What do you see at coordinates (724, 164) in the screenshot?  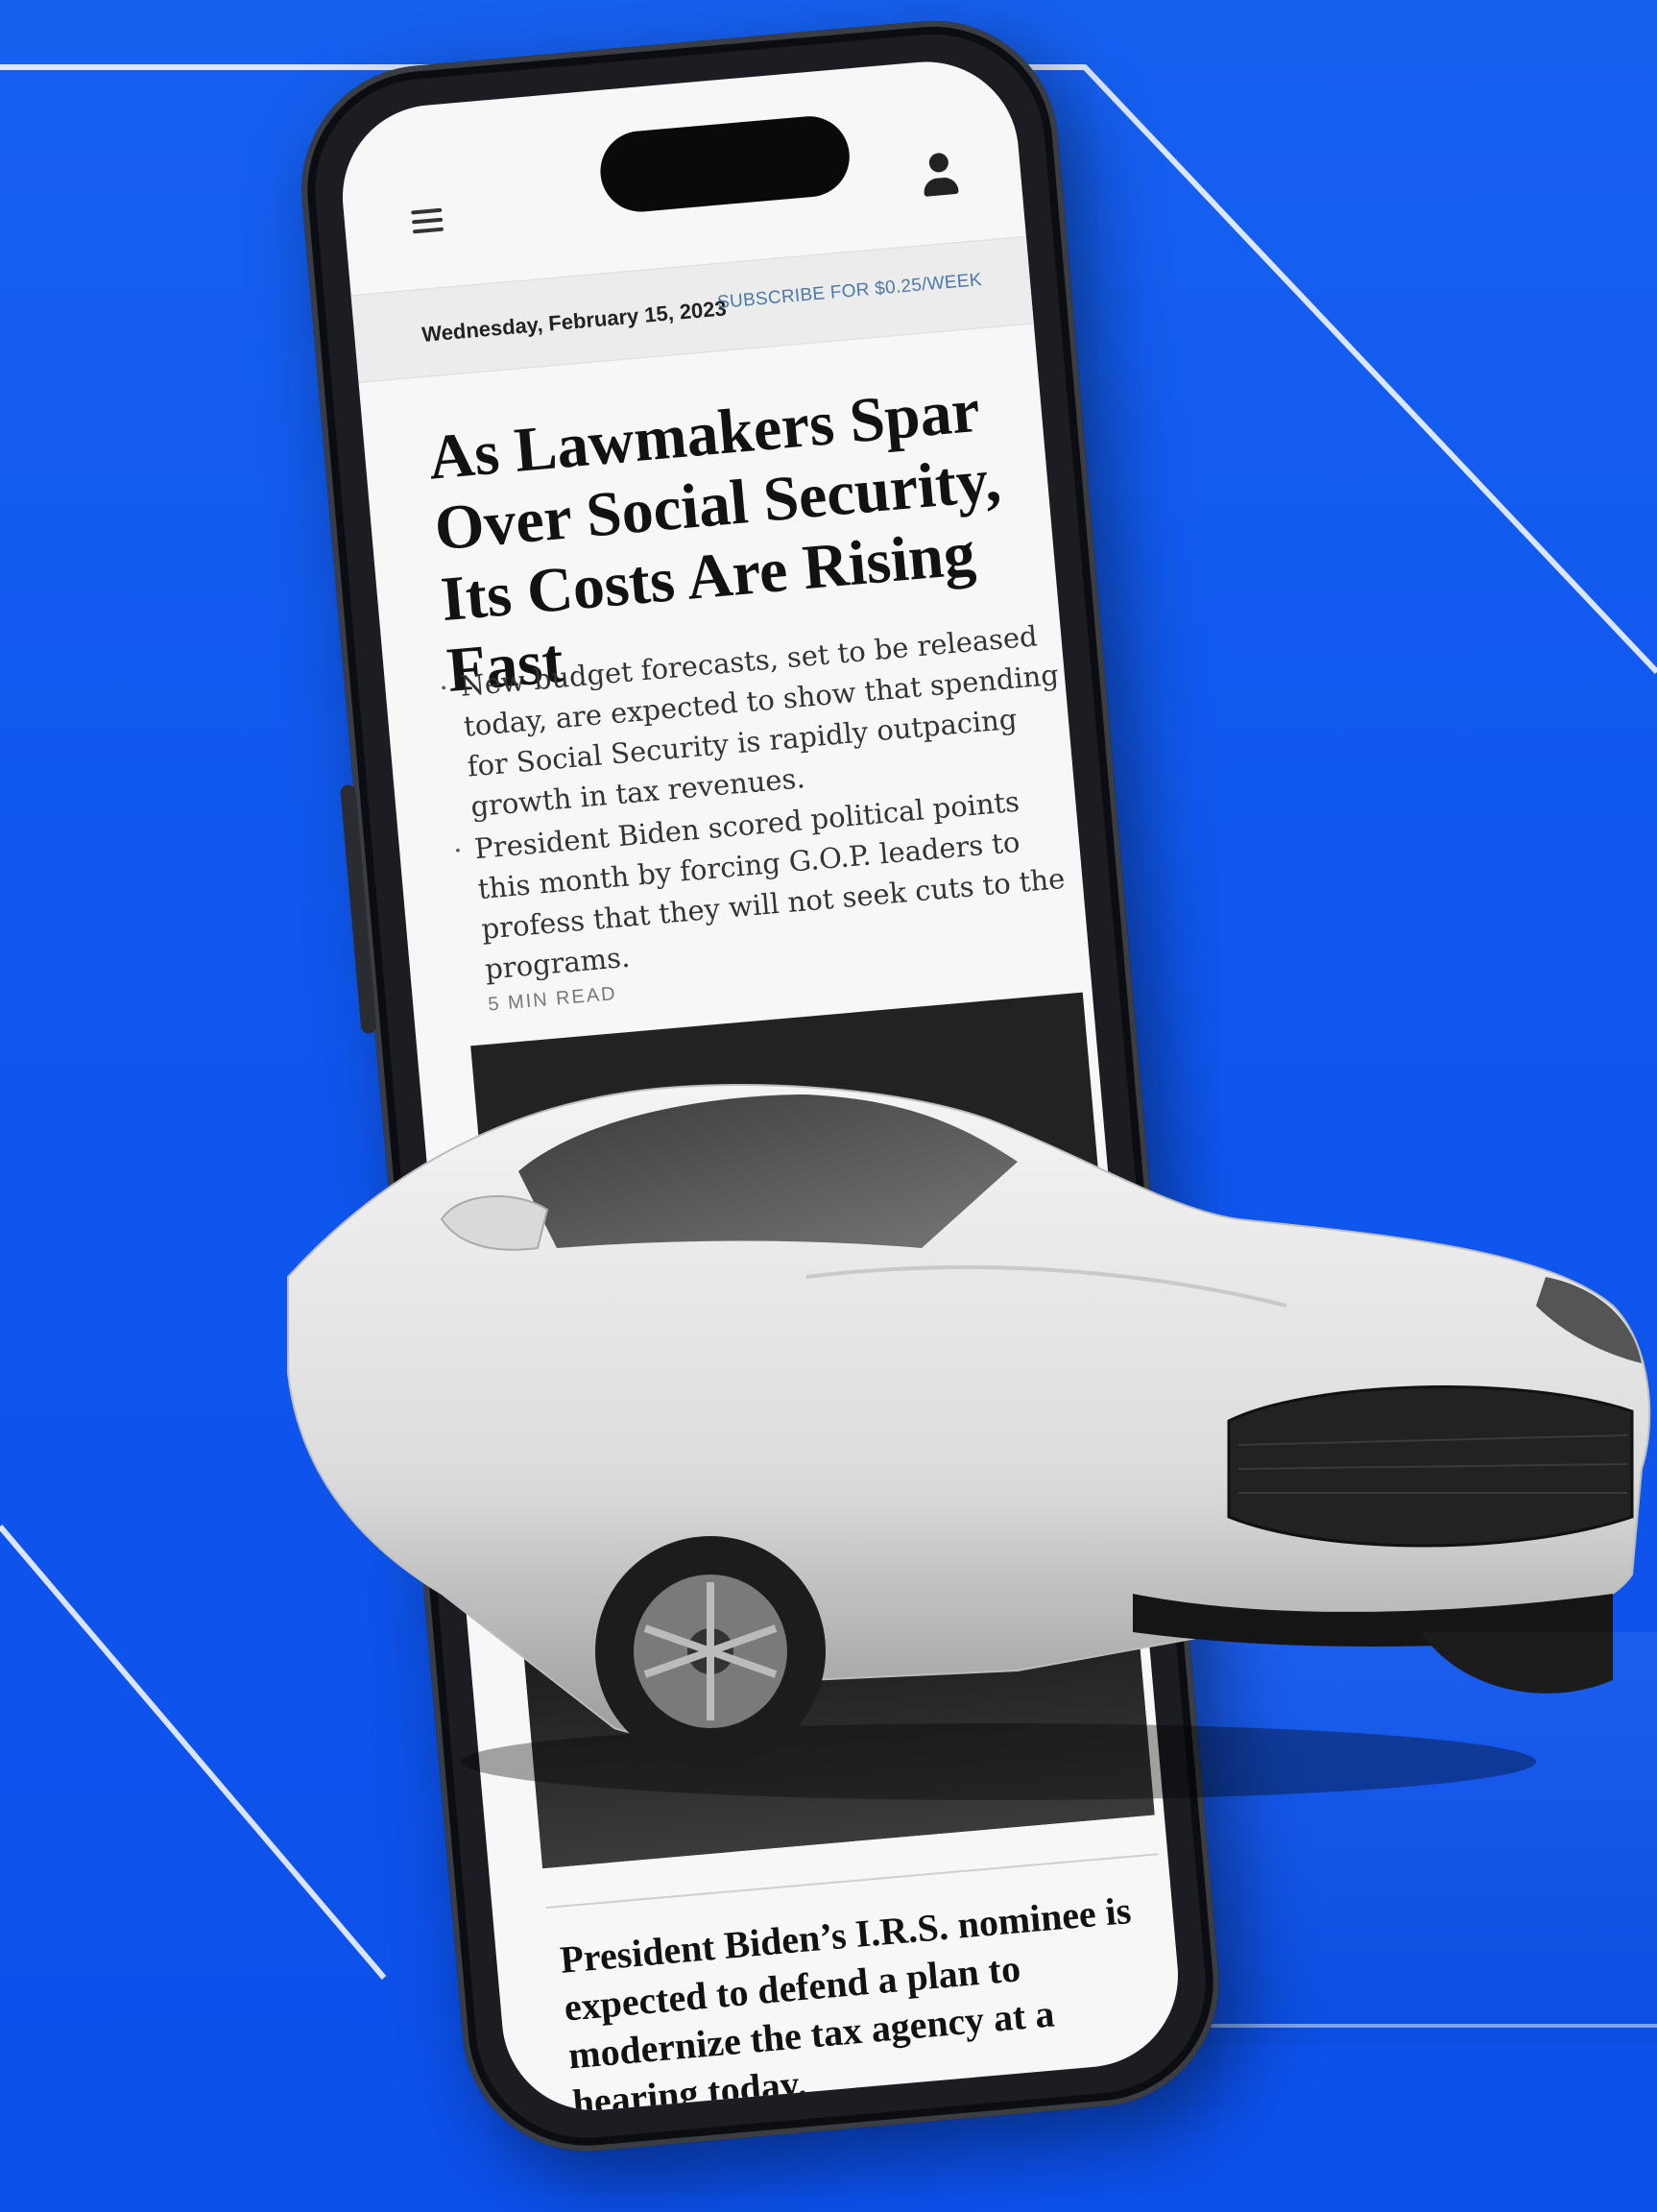 I see `dynamic-island` at bounding box center [724, 164].